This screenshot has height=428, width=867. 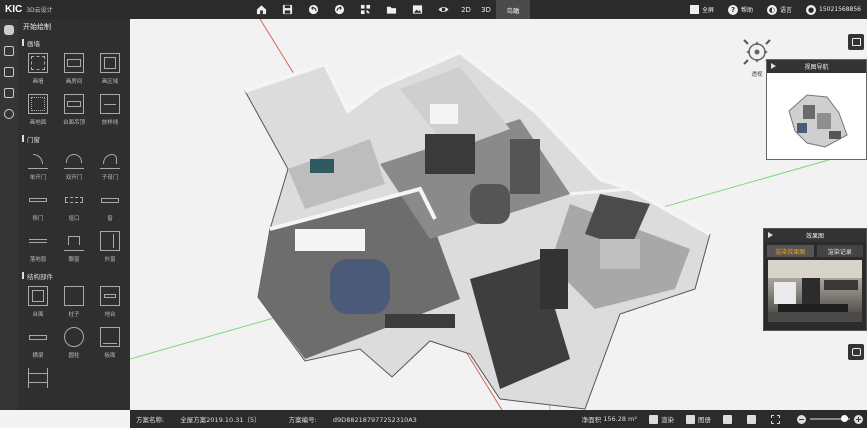 I want to click on layout-icon, so click(x=365, y=9).